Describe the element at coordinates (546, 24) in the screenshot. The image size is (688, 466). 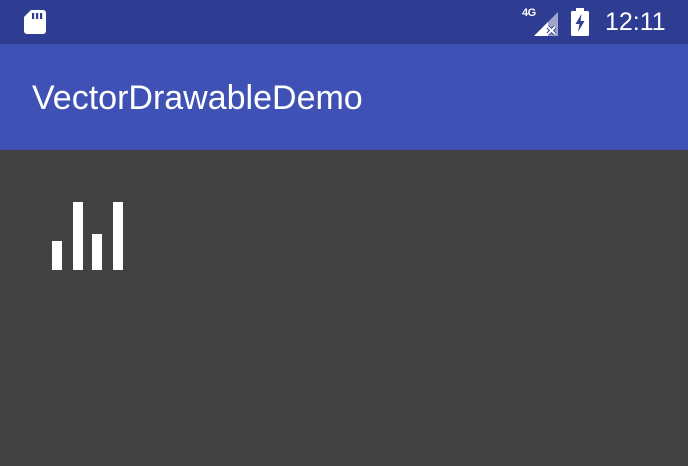
I see `signal-triangle-icon` at that location.